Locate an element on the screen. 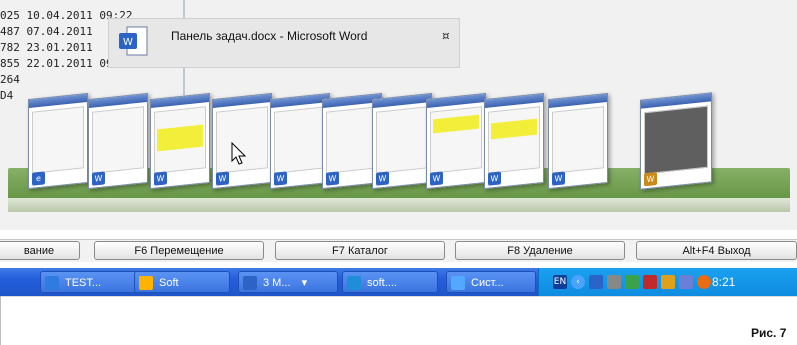  tray-app-icon is located at coordinates (686, 282).